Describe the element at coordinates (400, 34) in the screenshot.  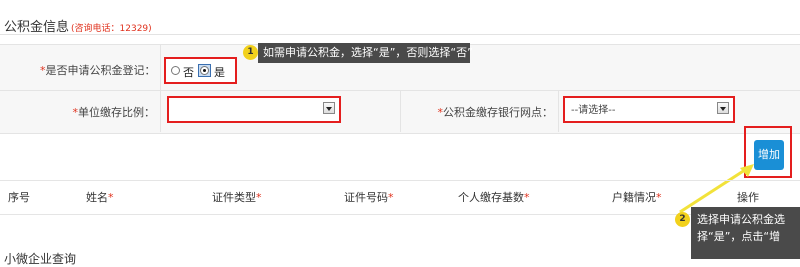
I see `title-divider` at that location.